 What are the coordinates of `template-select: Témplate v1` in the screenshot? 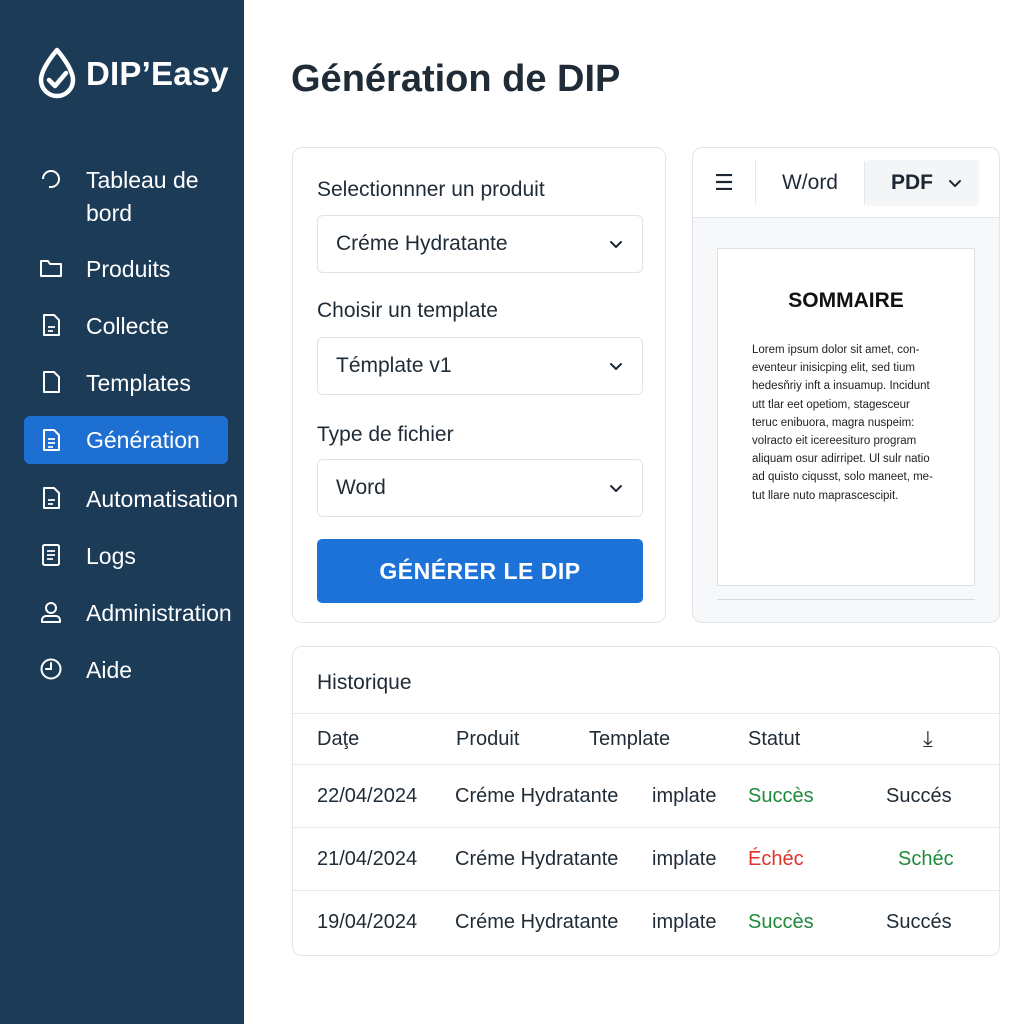 It's located at (480, 366).